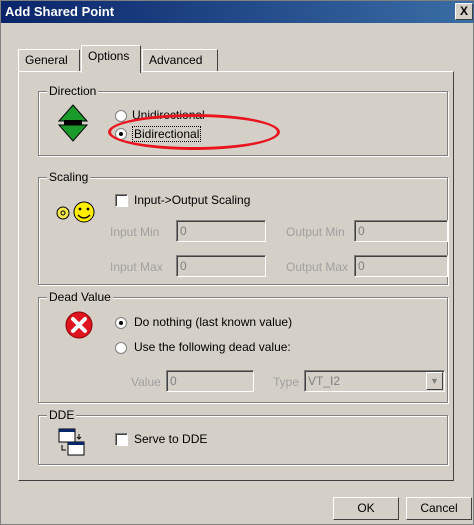  What do you see at coordinates (121, 323) in the screenshot?
I see `do-nothing-radio` at bounding box center [121, 323].